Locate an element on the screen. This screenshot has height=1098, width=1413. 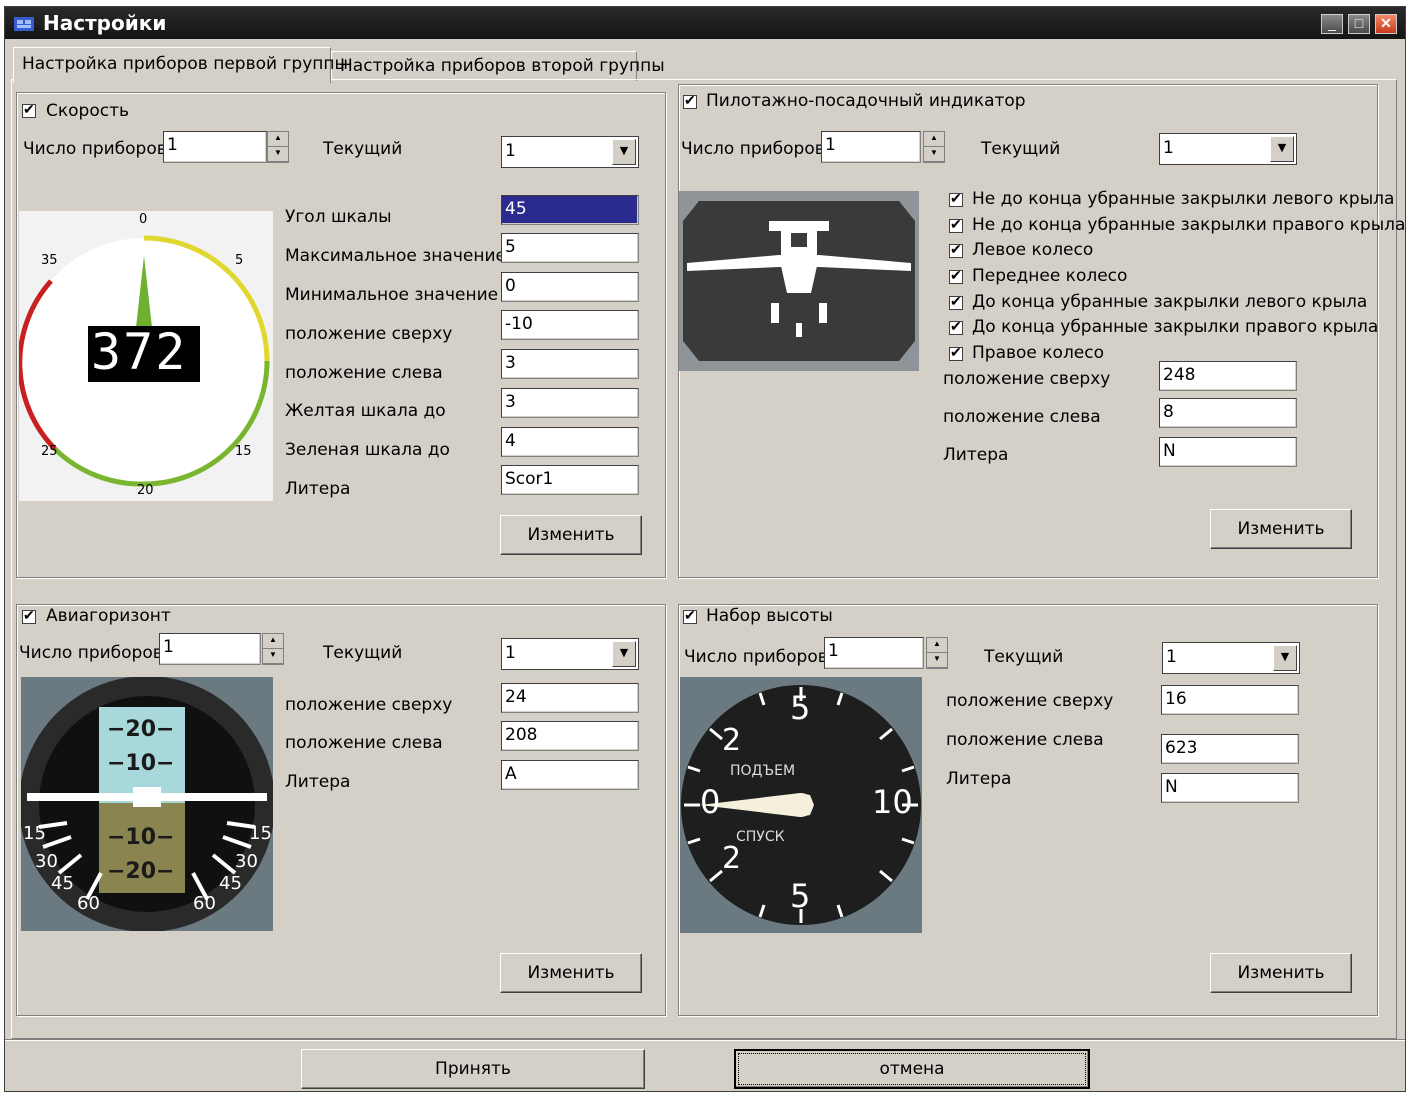
dial-label-0: 0 is located at coordinates (710, 802).